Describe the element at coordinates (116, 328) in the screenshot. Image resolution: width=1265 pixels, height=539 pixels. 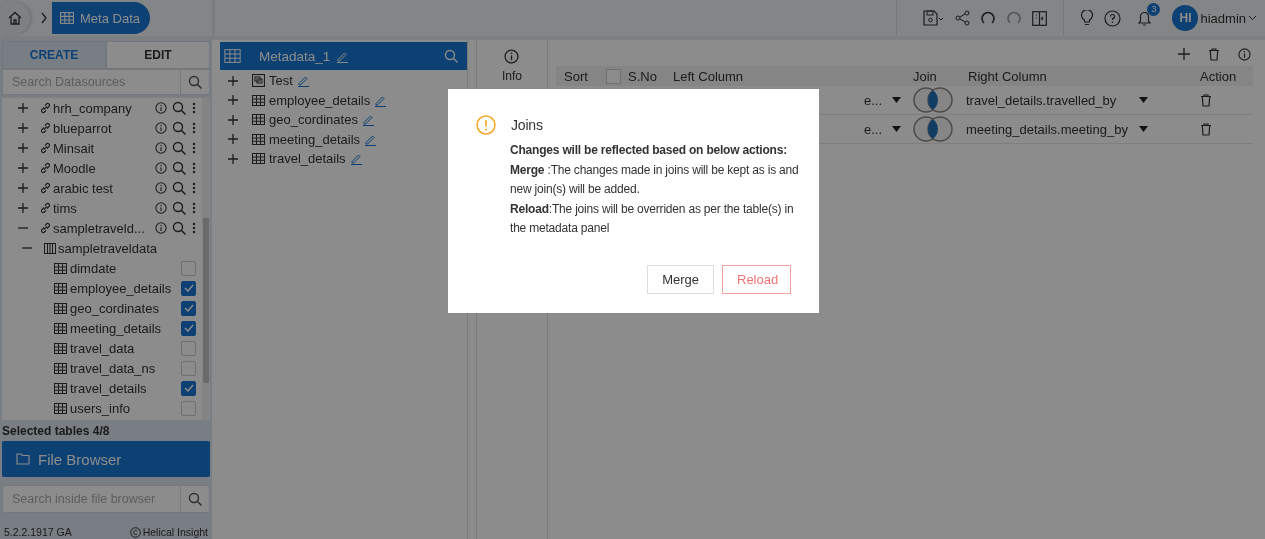
I see `table-name: meeting_details` at that location.